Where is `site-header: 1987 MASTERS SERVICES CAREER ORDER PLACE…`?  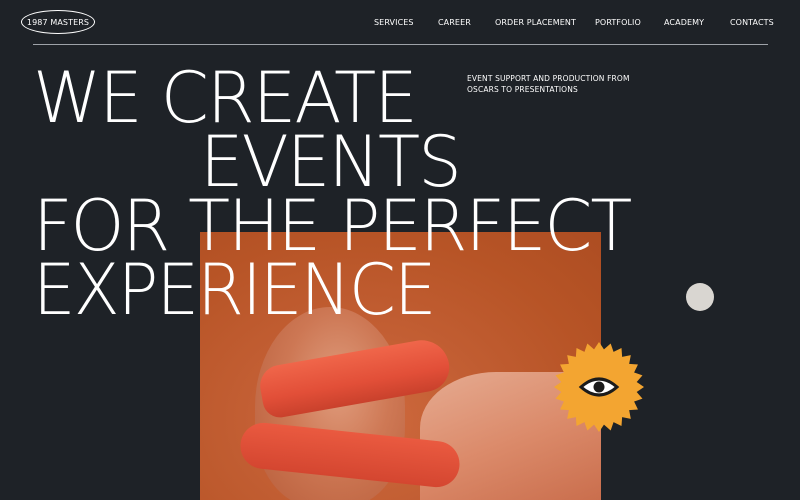 site-header: 1987 MASTERS SERVICES CAREER ORDER PLACE… is located at coordinates (400, 23).